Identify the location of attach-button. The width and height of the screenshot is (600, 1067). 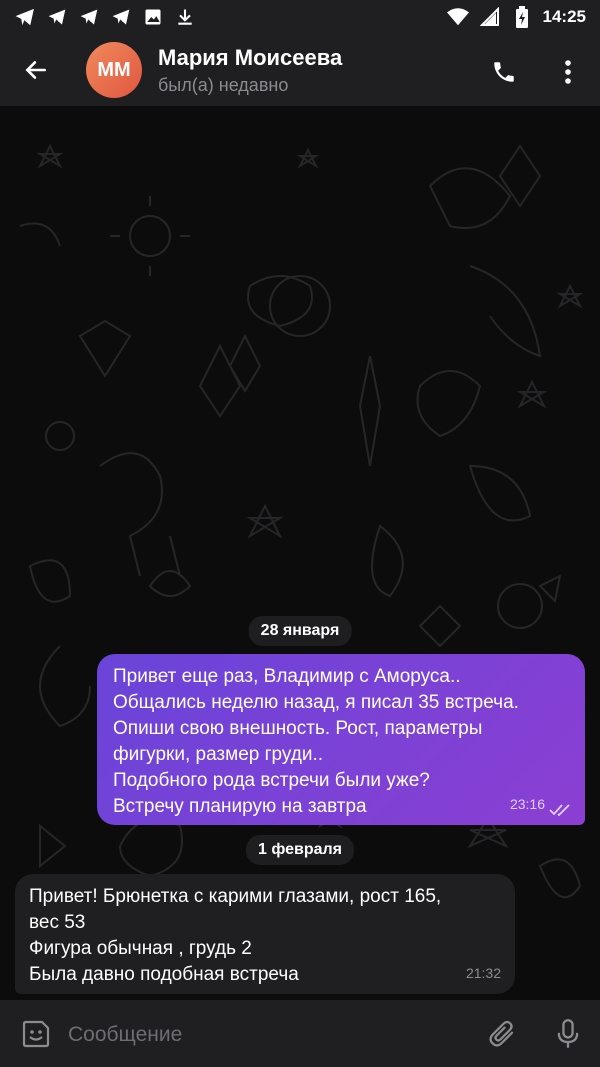
(502, 1034).